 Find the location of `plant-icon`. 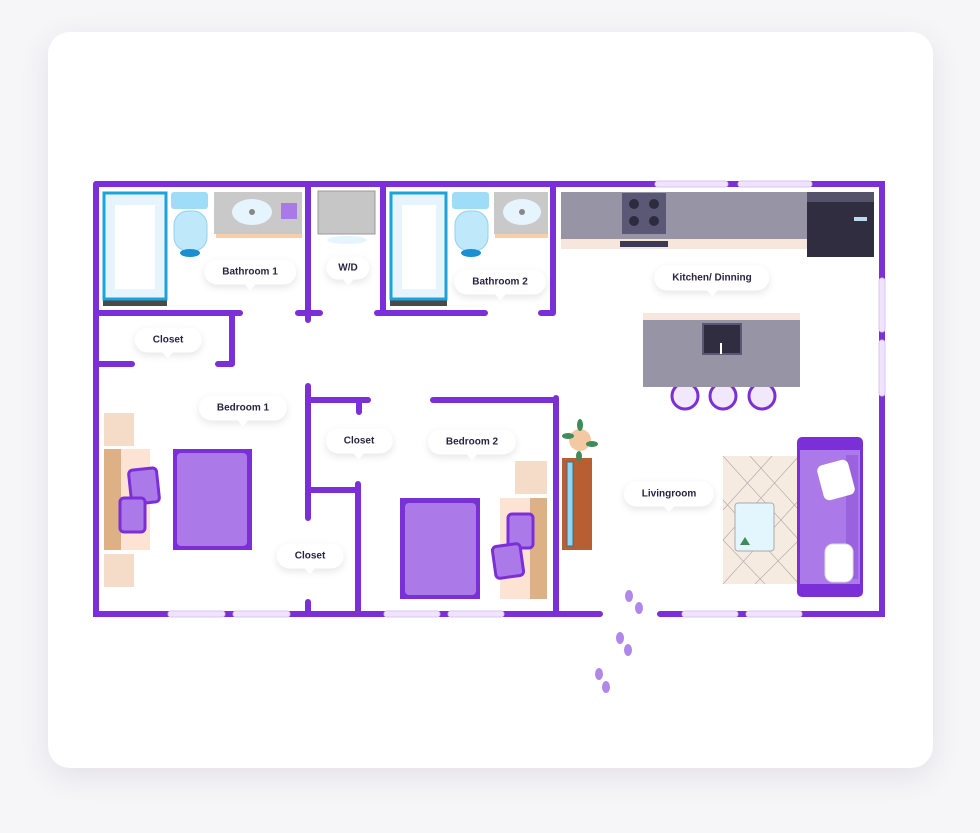

plant-icon is located at coordinates (580, 440).